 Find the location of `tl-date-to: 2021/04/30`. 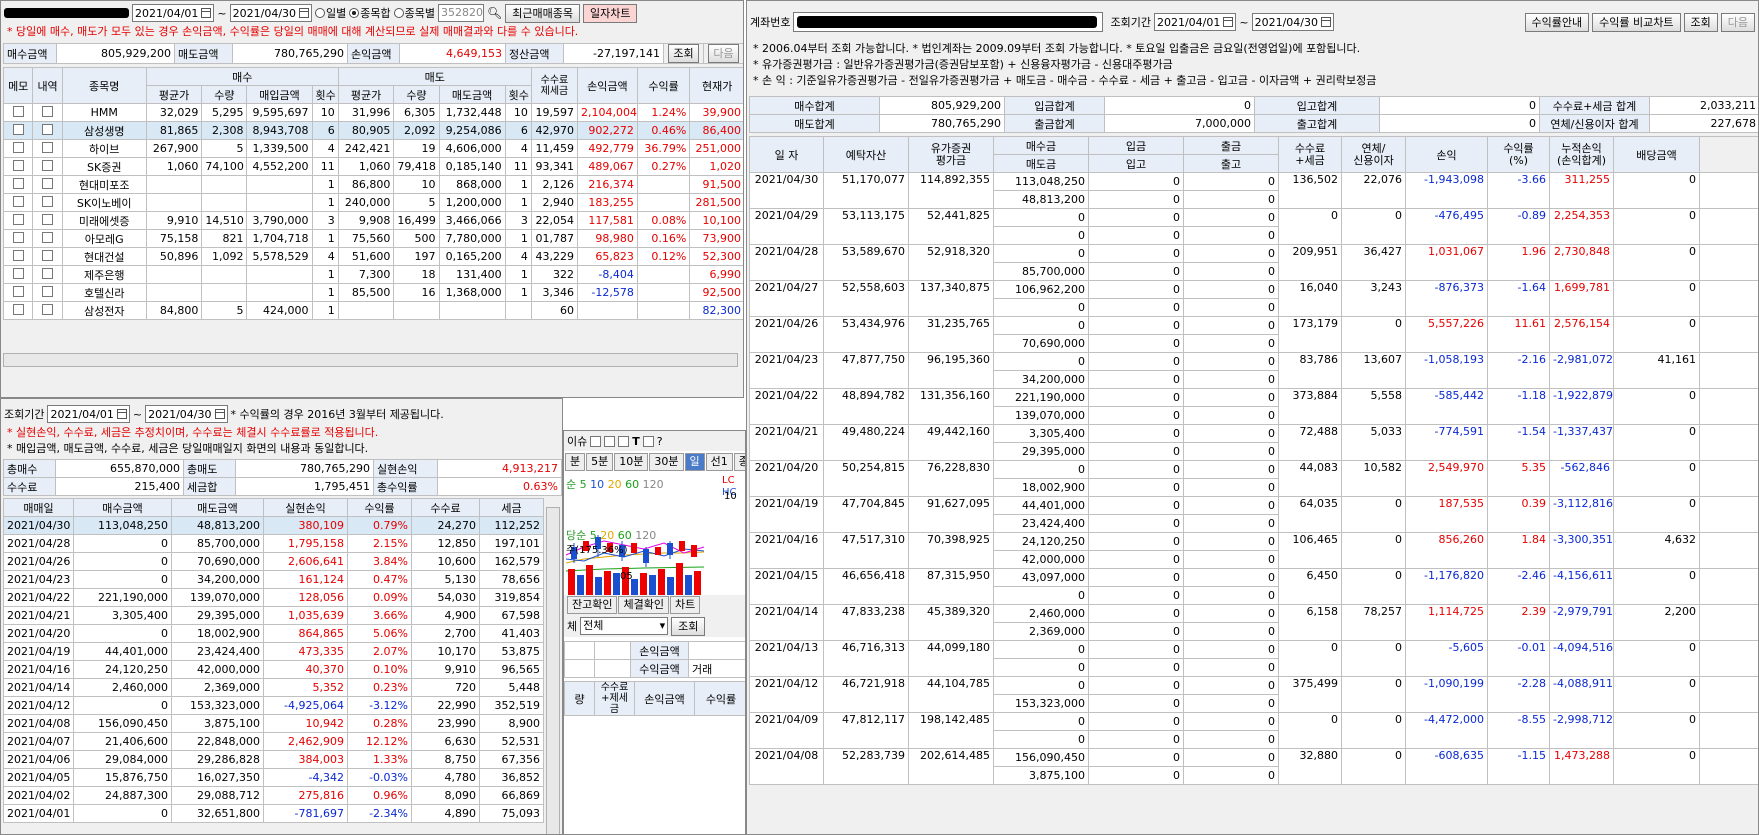

tl-date-to: 2021/04/30 is located at coordinates (271, 13).